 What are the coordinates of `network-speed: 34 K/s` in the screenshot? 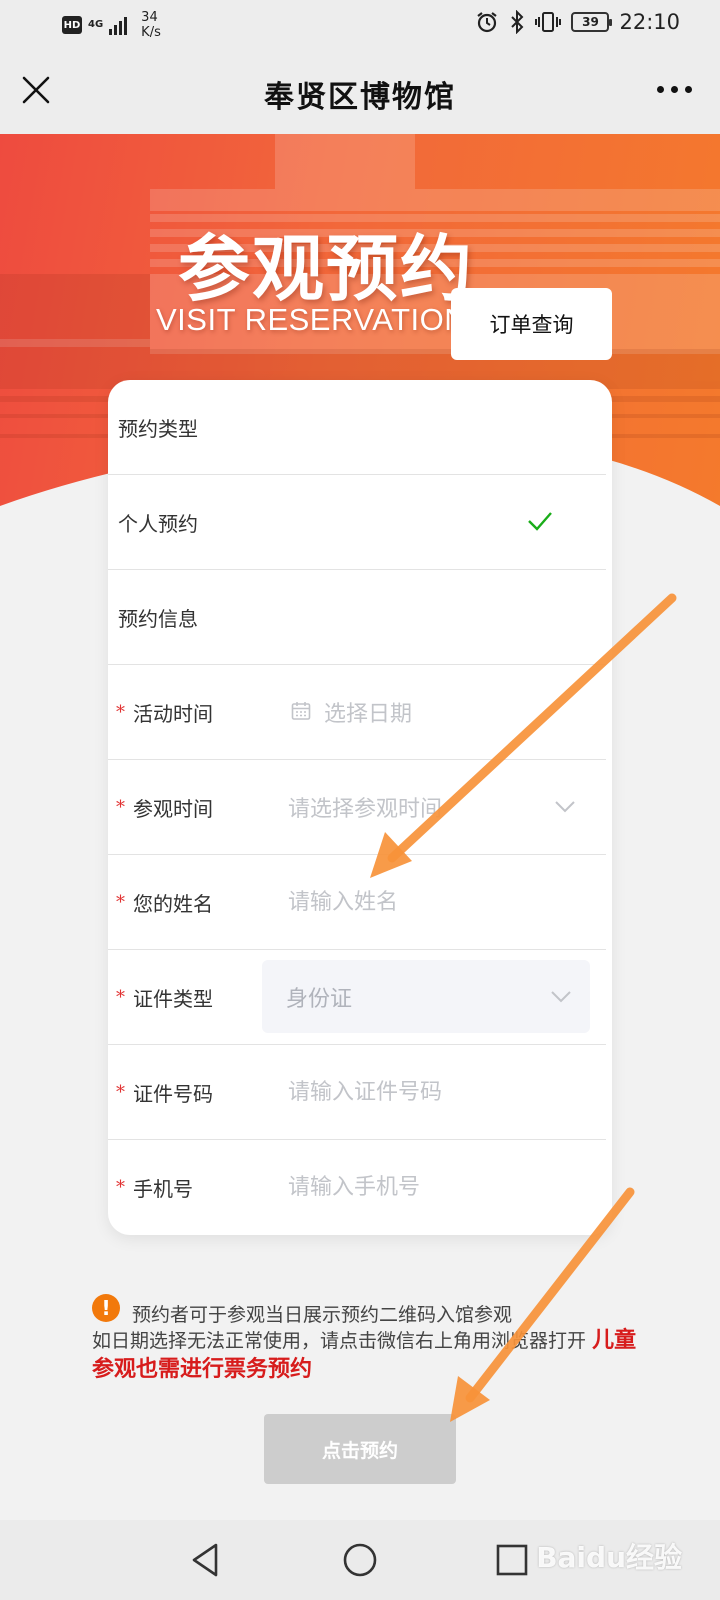 It's located at (151, 25).